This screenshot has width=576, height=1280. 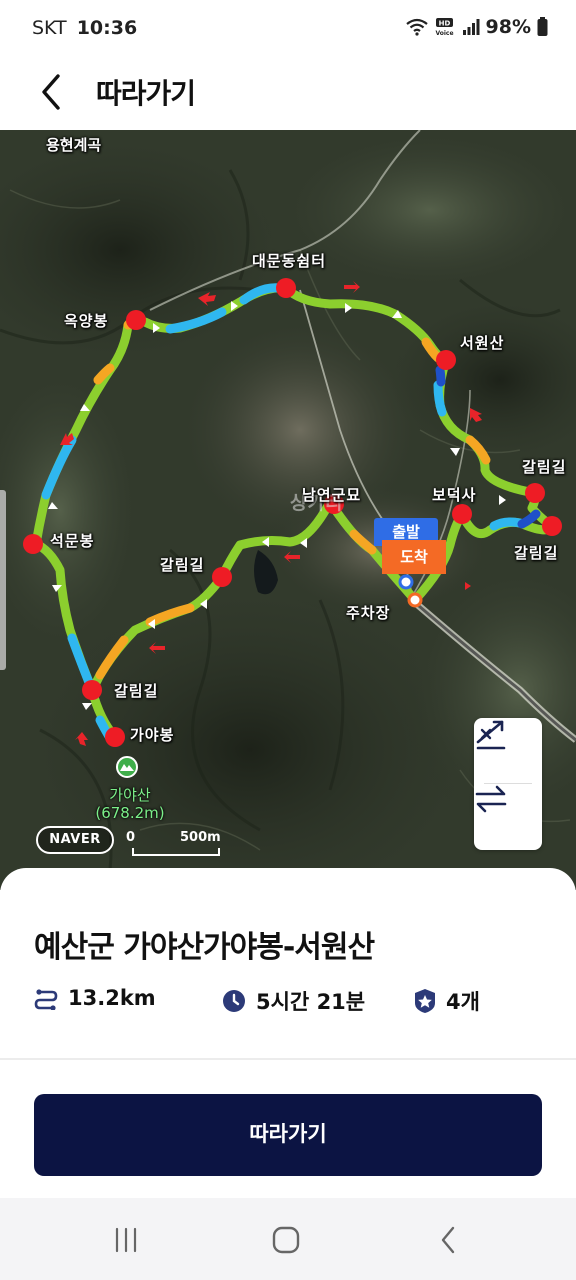 I want to click on battery-icon, so click(x=542, y=26).